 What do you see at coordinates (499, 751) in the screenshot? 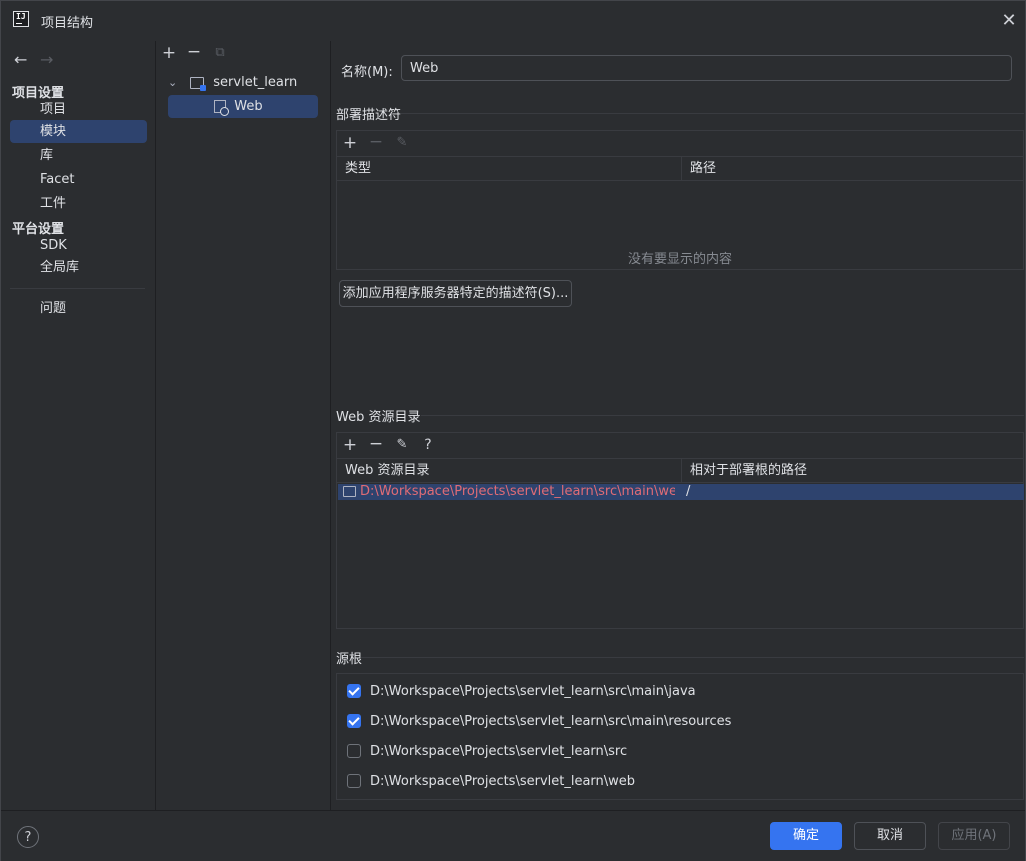
I see `list-item: D:\Workspace\Projects\servlet_learn\src` at bounding box center [499, 751].